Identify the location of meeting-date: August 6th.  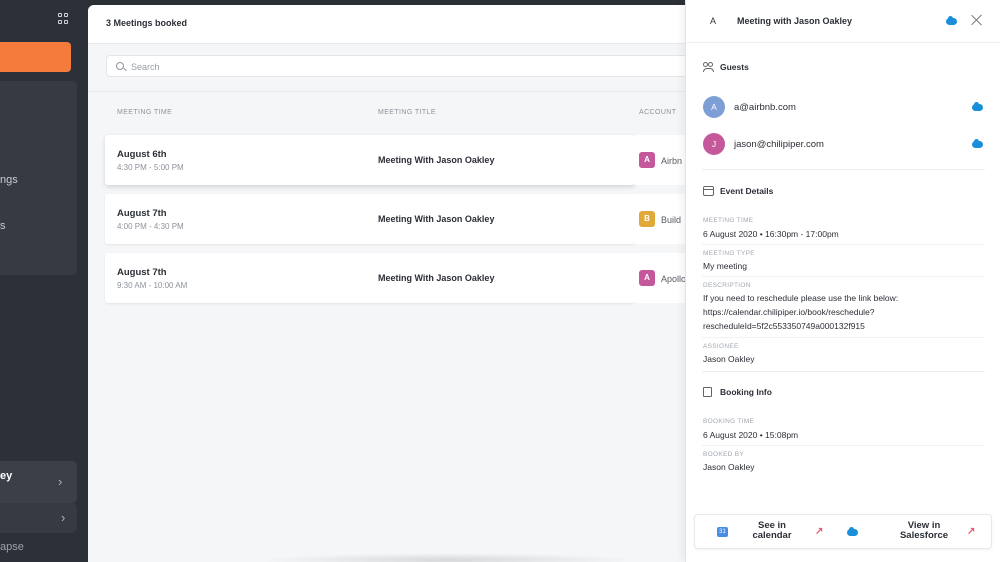
(142, 154).